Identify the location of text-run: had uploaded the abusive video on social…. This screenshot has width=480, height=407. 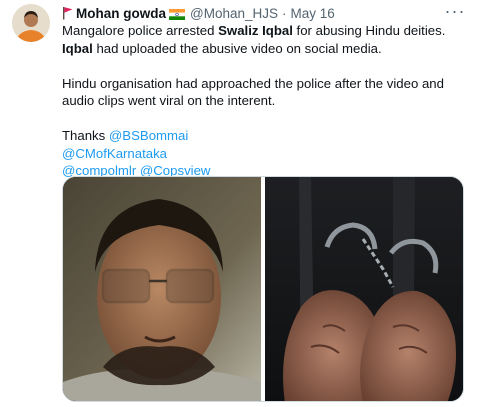
(237, 48).